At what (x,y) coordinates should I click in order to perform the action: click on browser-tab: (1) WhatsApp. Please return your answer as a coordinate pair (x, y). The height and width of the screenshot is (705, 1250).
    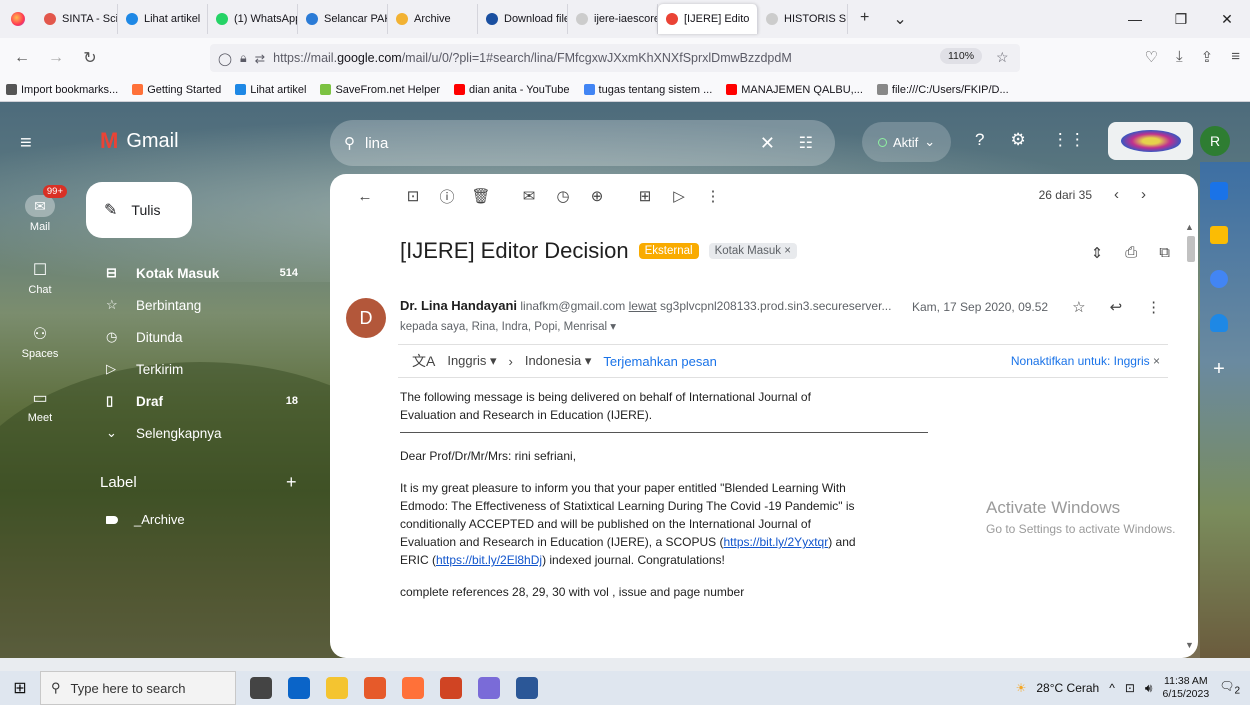
    Looking at the image, I should click on (253, 19).